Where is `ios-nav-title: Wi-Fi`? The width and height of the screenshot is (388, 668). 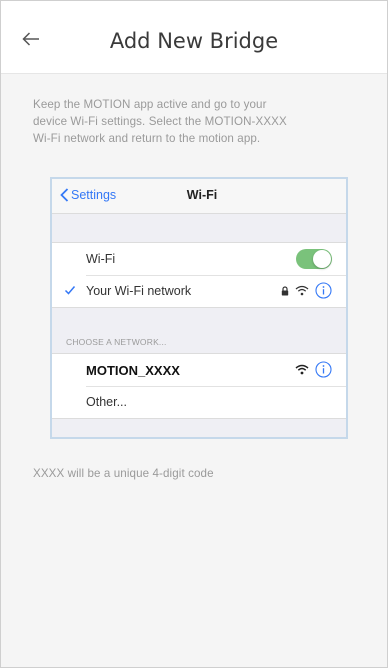 ios-nav-title: Wi-Fi is located at coordinates (202, 195).